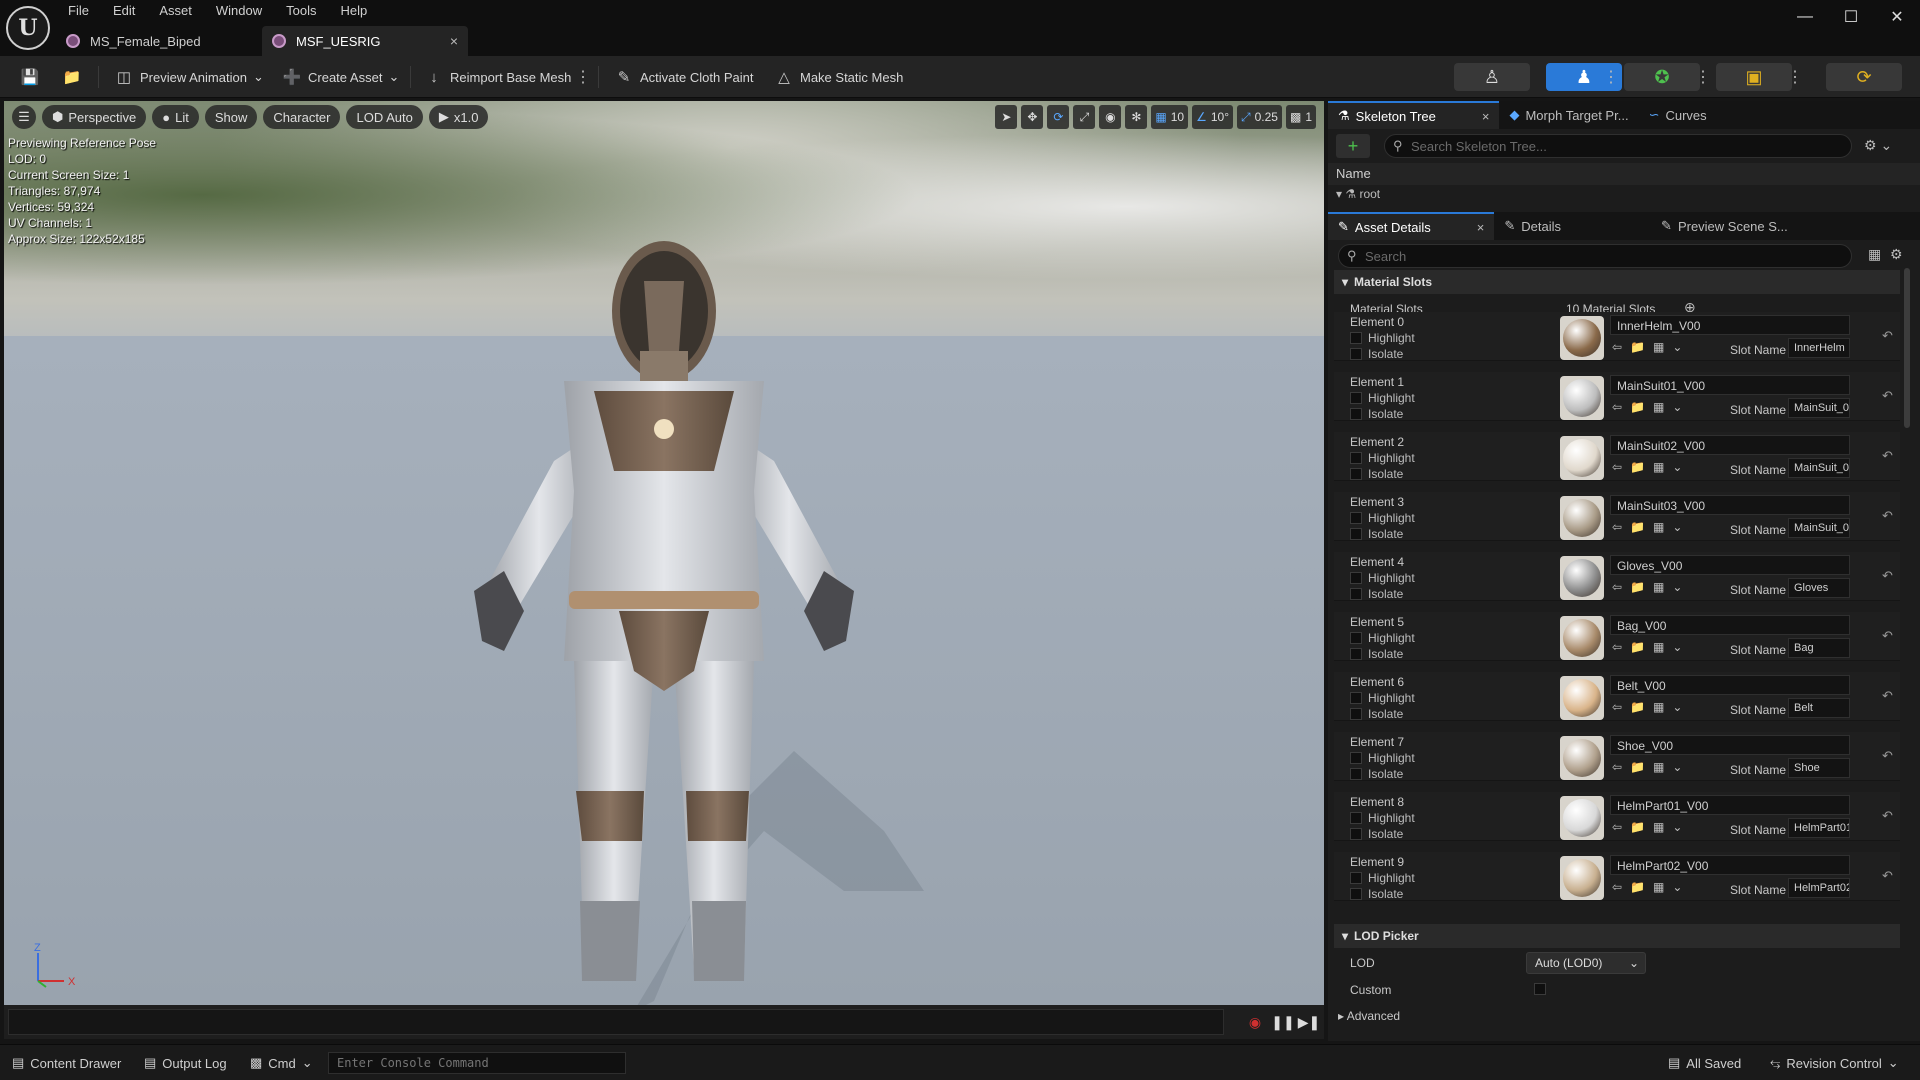 This screenshot has width=1920, height=1080. What do you see at coordinates (384, 117) in the screenshot?
I see `lod-button: LOD Auto` at bounding box center [384, 117].